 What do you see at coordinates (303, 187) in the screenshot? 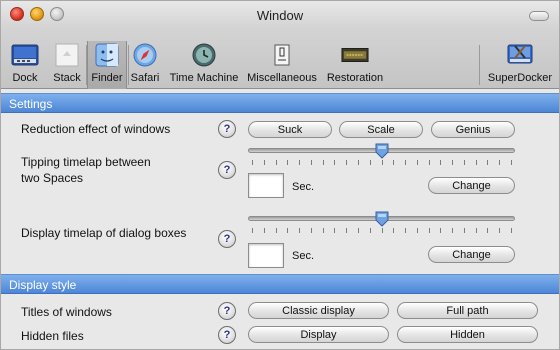
I see `tipping-timelap-unit: Sec.` at bounding box center [303, 187].